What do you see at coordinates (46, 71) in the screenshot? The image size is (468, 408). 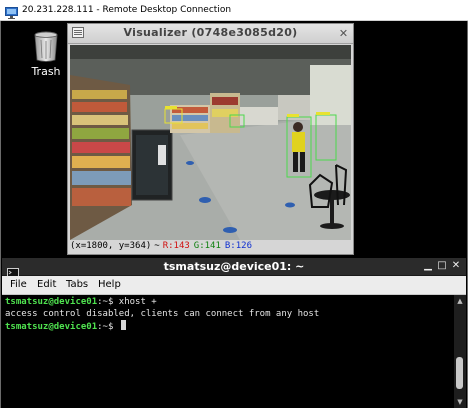 I see `trash-label: Trash` at bounding box center [46, 71].